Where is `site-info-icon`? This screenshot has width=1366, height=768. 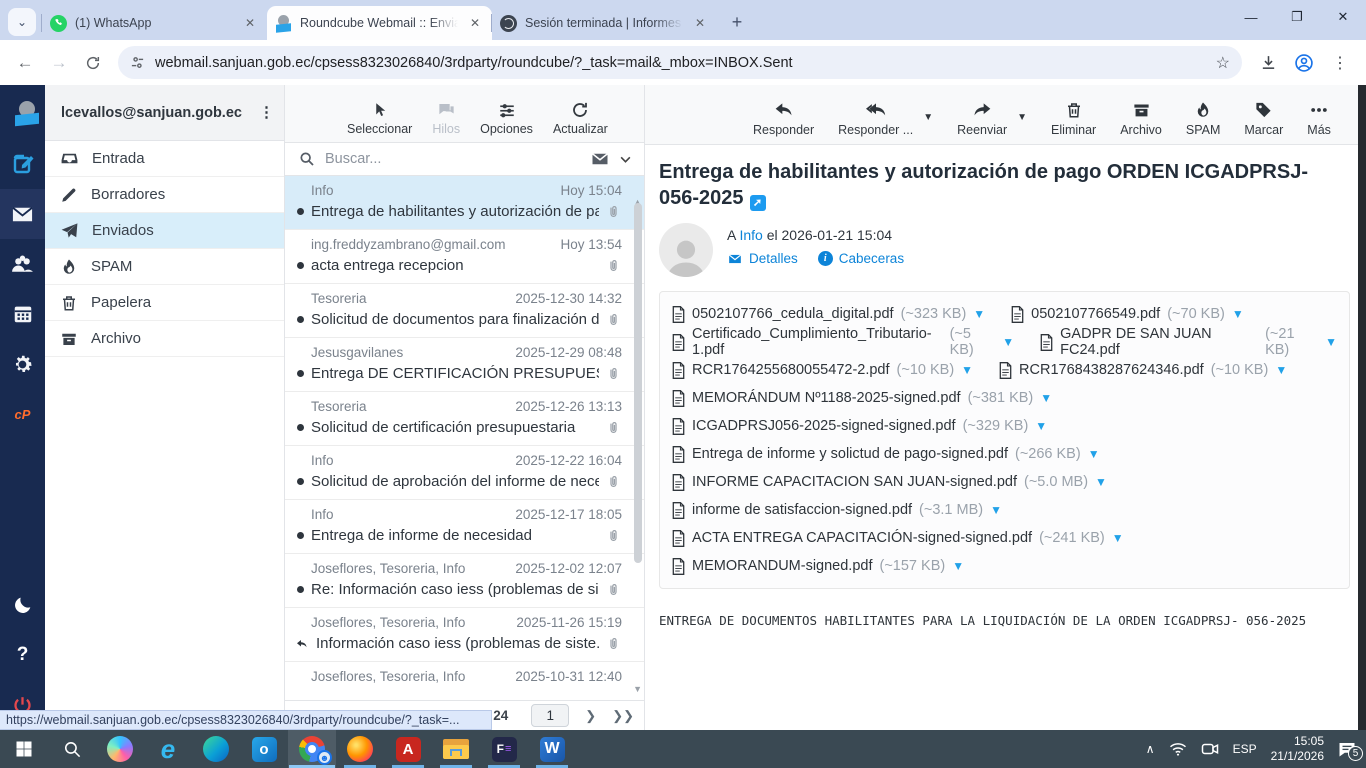 site-info-icon is located at coordinates (137, 62).